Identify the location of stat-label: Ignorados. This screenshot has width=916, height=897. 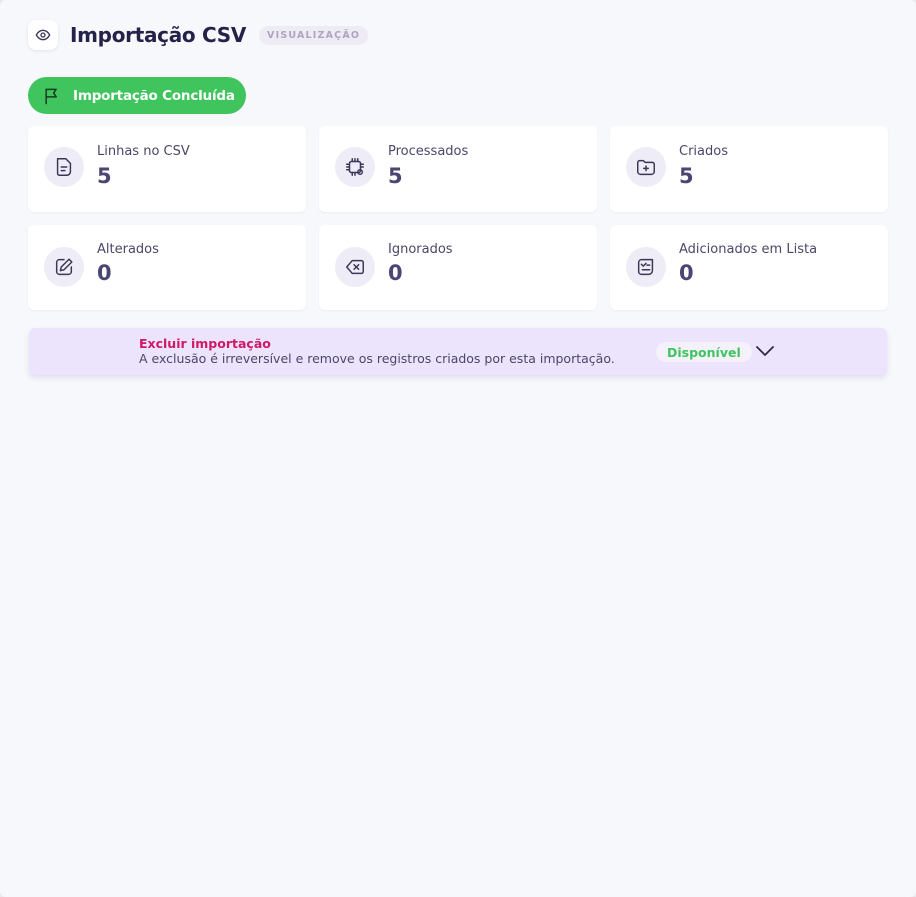
(420, 249).